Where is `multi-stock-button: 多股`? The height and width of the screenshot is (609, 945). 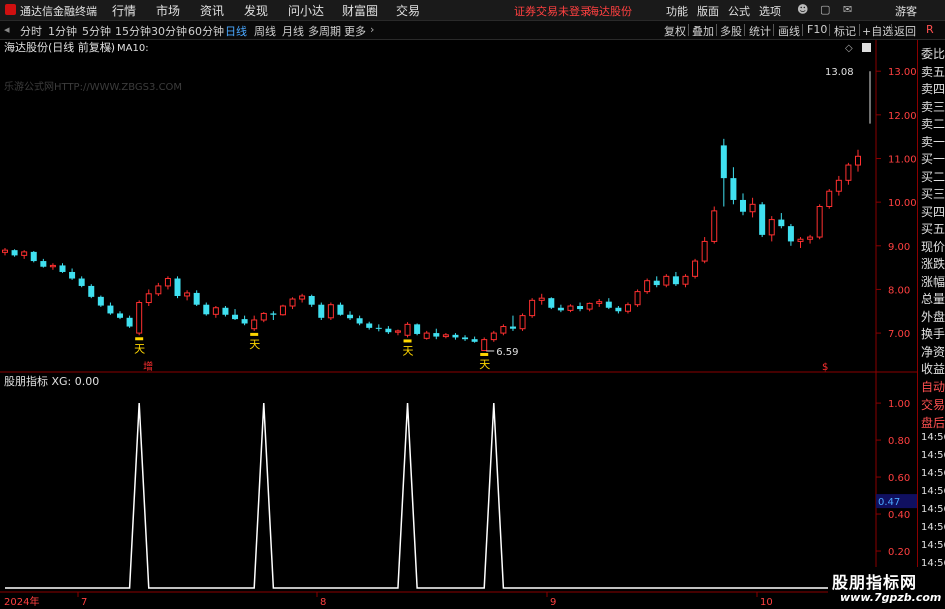
multi-stock-button: 多股 is located at coordinates (731, 31).